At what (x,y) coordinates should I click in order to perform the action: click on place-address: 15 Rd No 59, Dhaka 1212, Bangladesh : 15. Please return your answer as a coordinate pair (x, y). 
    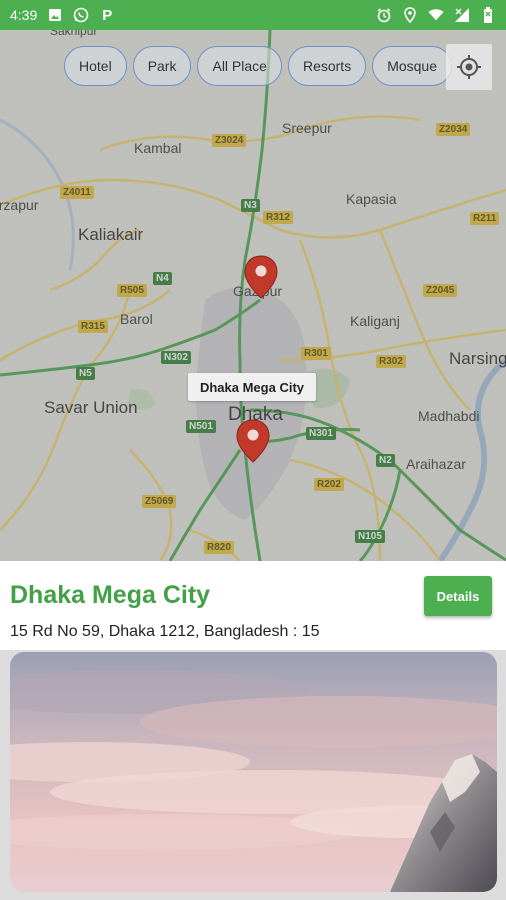
    Looking at the image, I should click on (165, 631).